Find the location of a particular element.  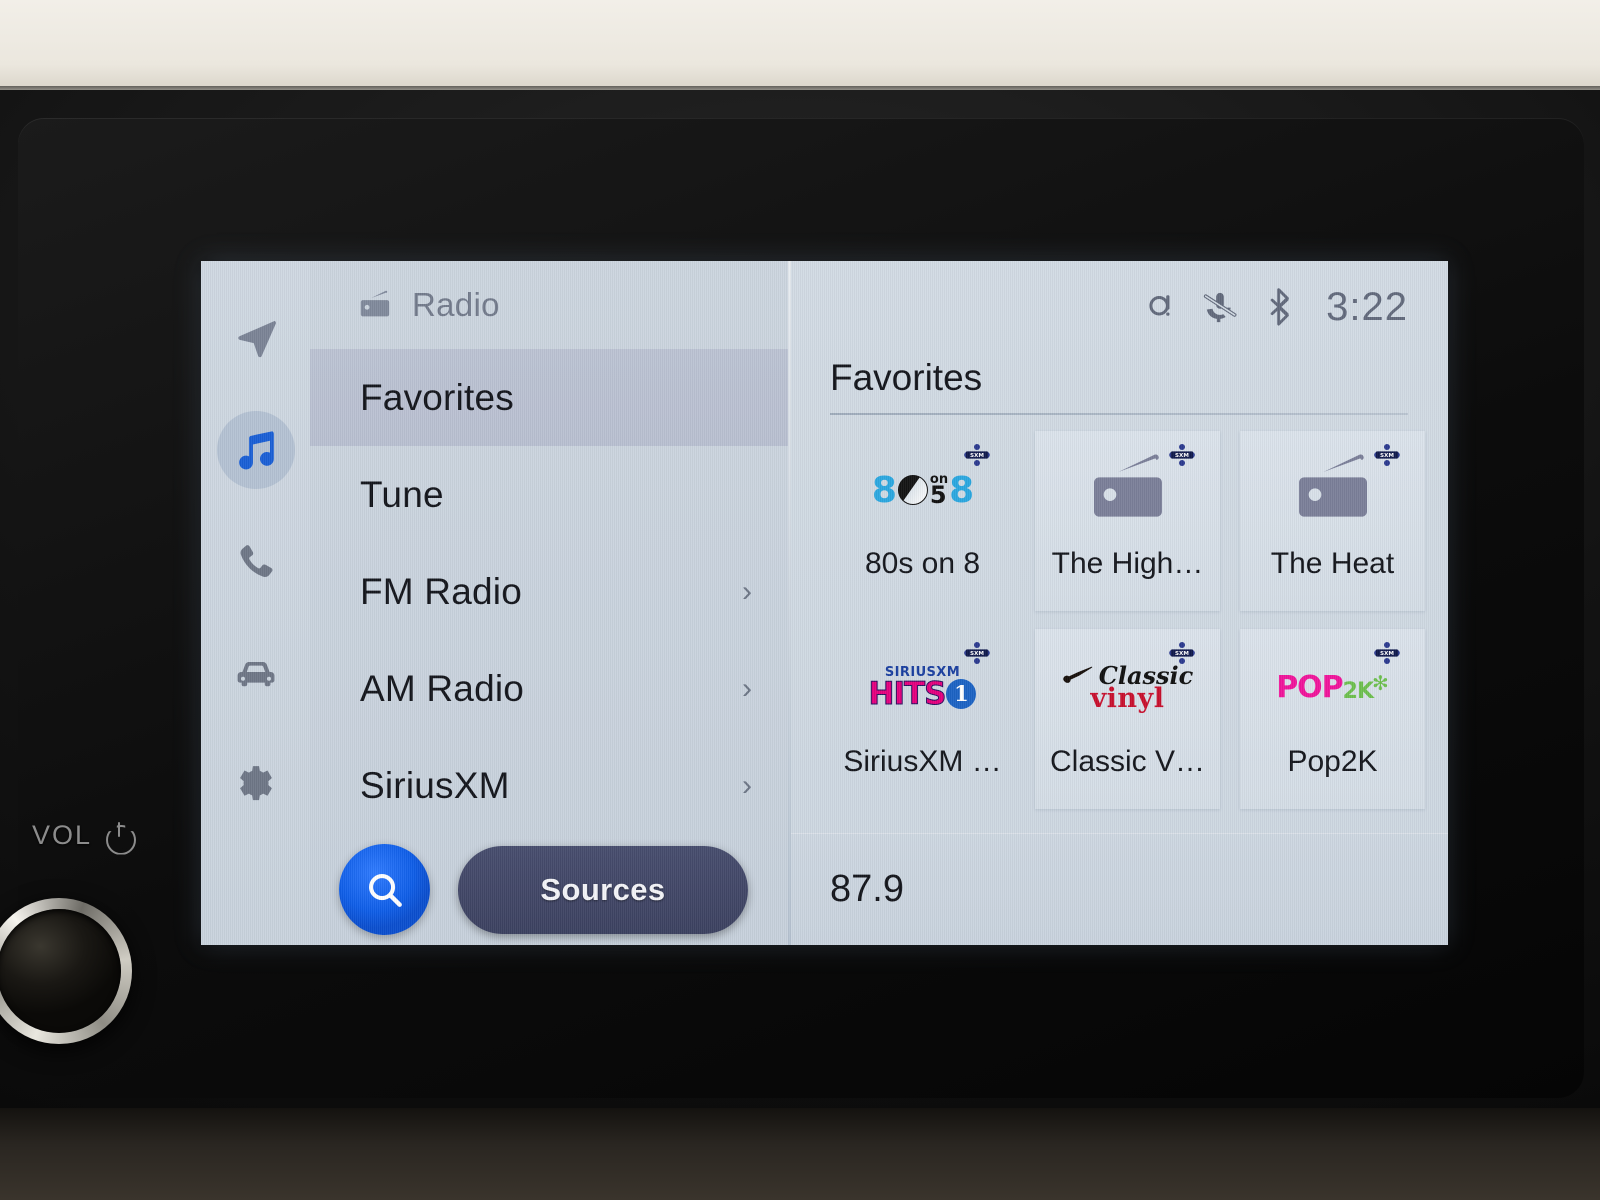

classic-vinyl-logo: Classic vinyl is located at coordinates (1127, 688).